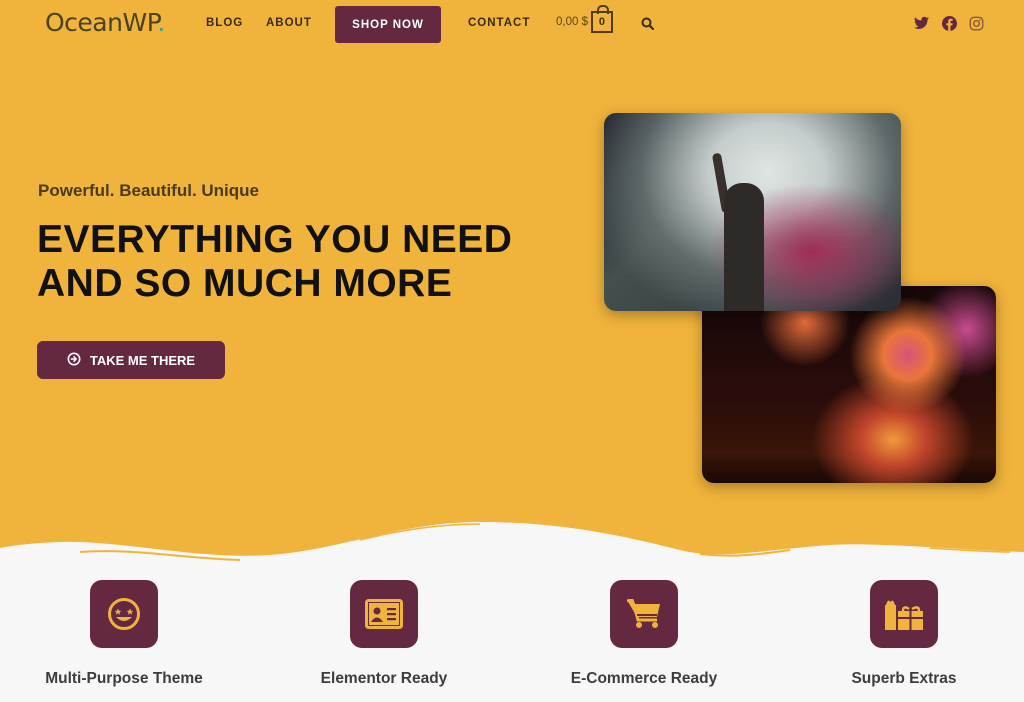 The height and width of the screenshot is (702, 1024). I want to click on arrow-circle-right-icon, so click(74, 360).